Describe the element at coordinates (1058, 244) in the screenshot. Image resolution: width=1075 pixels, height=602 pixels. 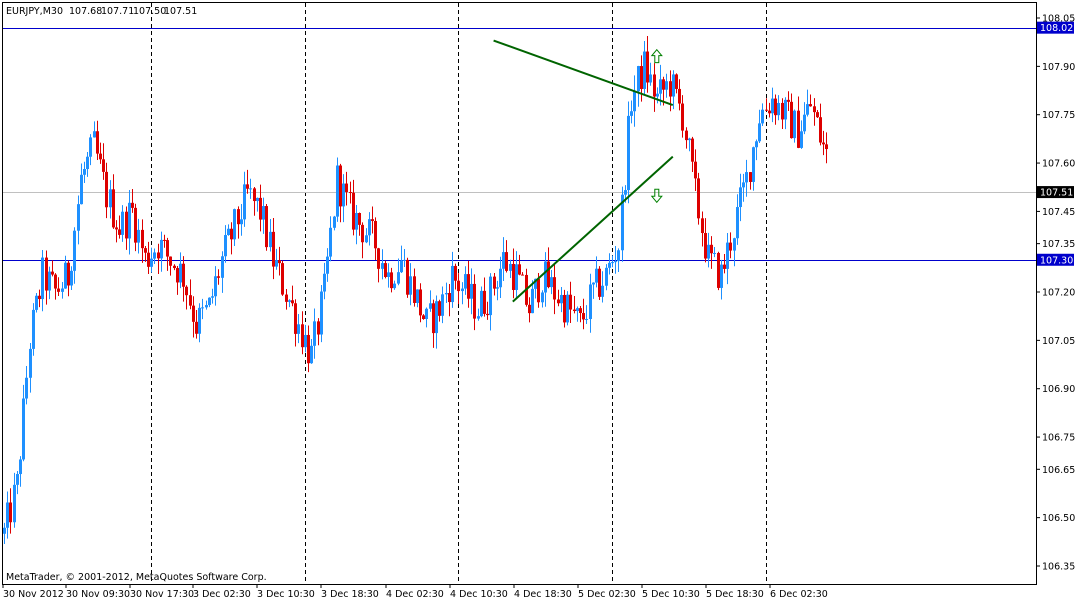
I see `y-tick-label: 107.35` at that location.